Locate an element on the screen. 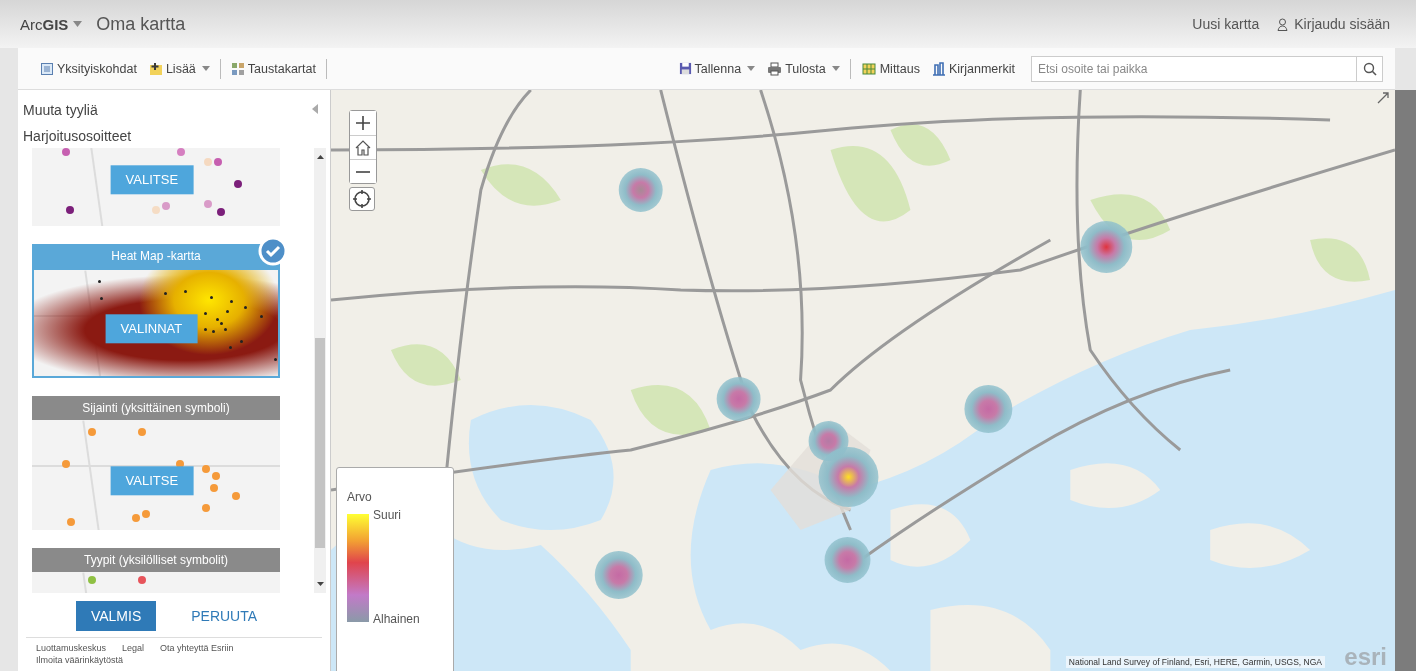 This screenshot has height=671, width=1416. header-link: Kirjaudu sisään is located at coordinates (1333, 24).